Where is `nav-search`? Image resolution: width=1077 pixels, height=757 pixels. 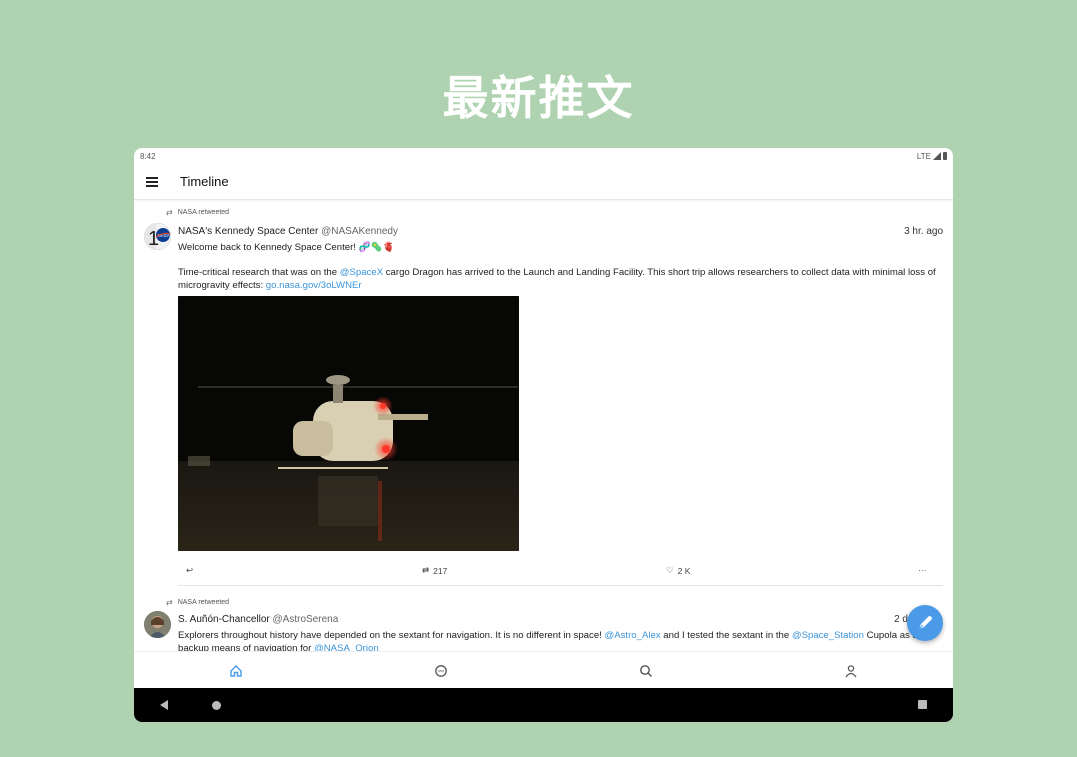 nav-search is located at coordinates (646, 670).